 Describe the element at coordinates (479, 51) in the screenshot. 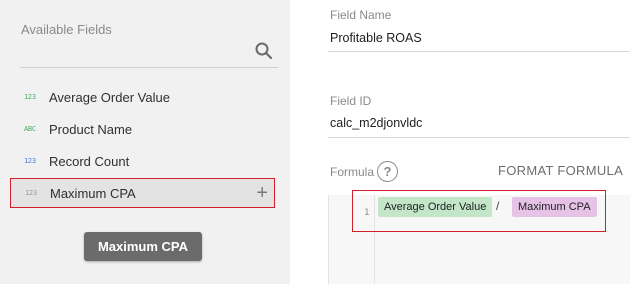

I see `field-name-underline` at that location.